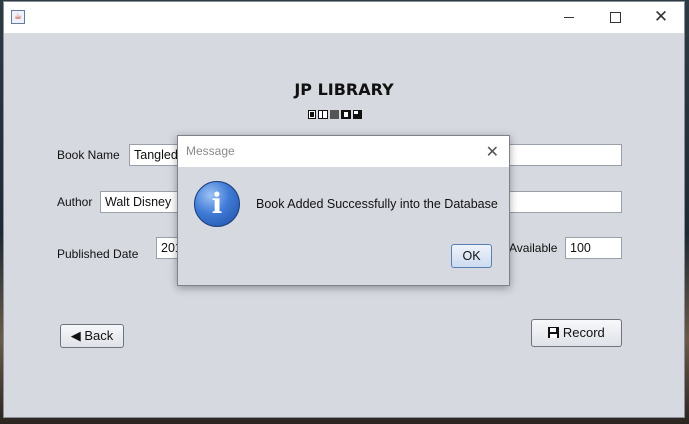 The image size is (689, 424). What do you see at coordinates (492, 151) in the screenshot?
I see `dialog-close-button: ✕` at bounding box center [492, 151].